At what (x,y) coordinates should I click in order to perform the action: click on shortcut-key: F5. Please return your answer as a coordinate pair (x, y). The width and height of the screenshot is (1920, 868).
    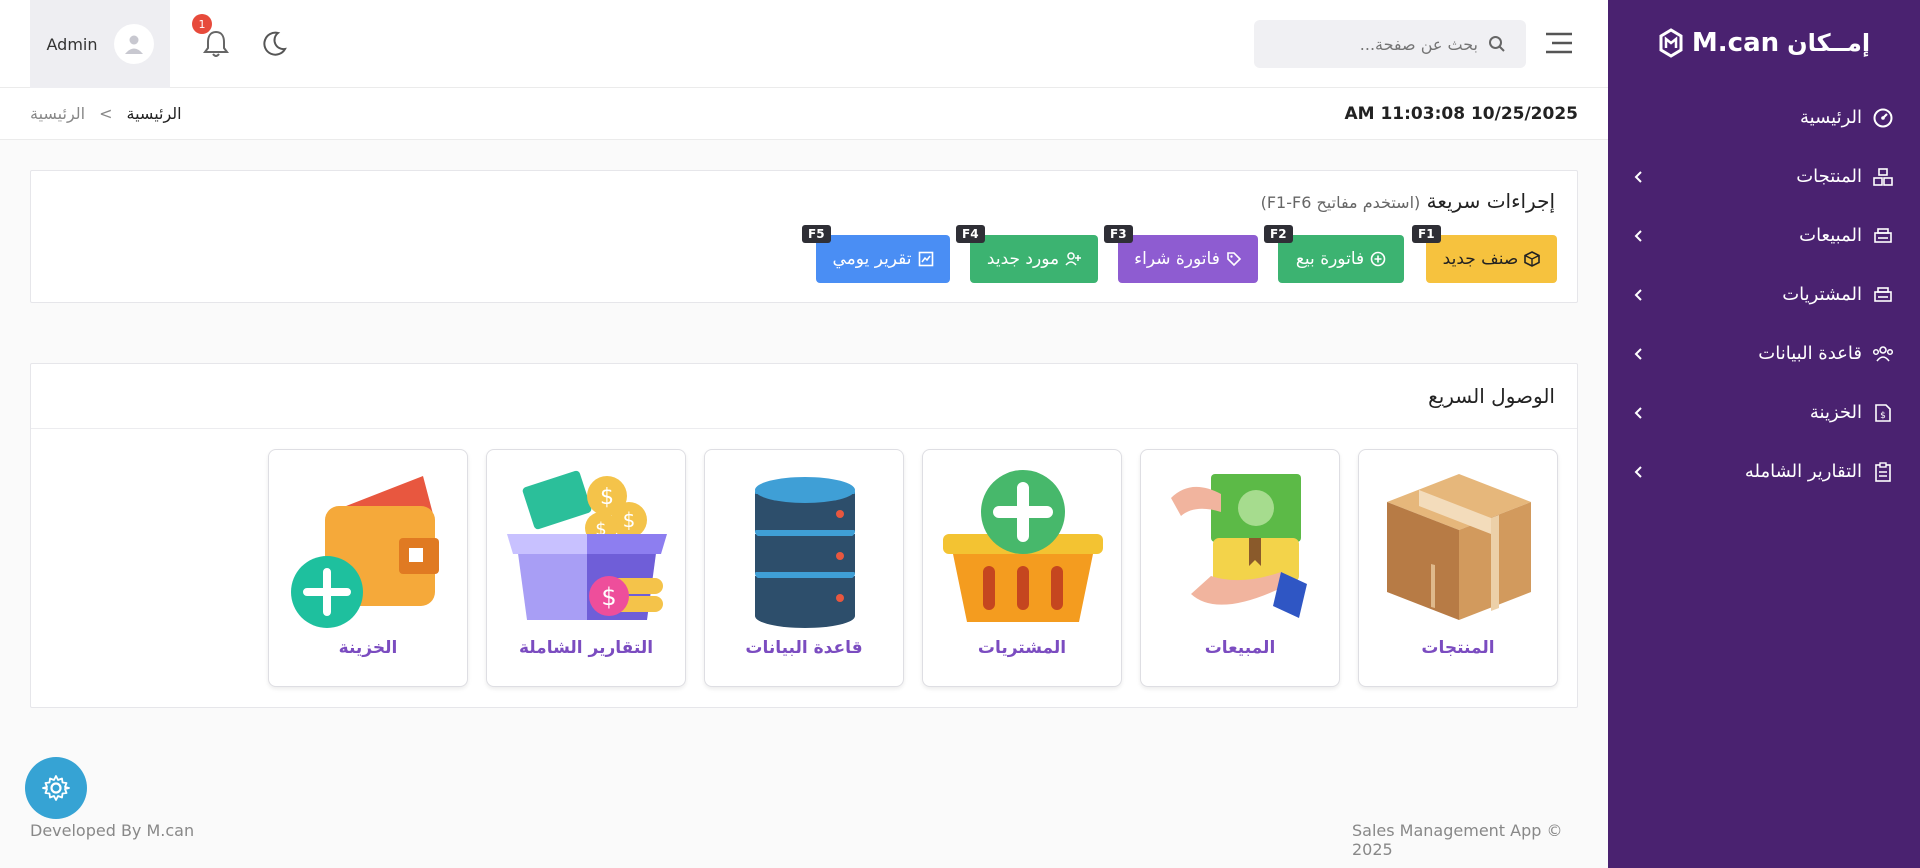
    Looking at the image, I should click on (816, 234).